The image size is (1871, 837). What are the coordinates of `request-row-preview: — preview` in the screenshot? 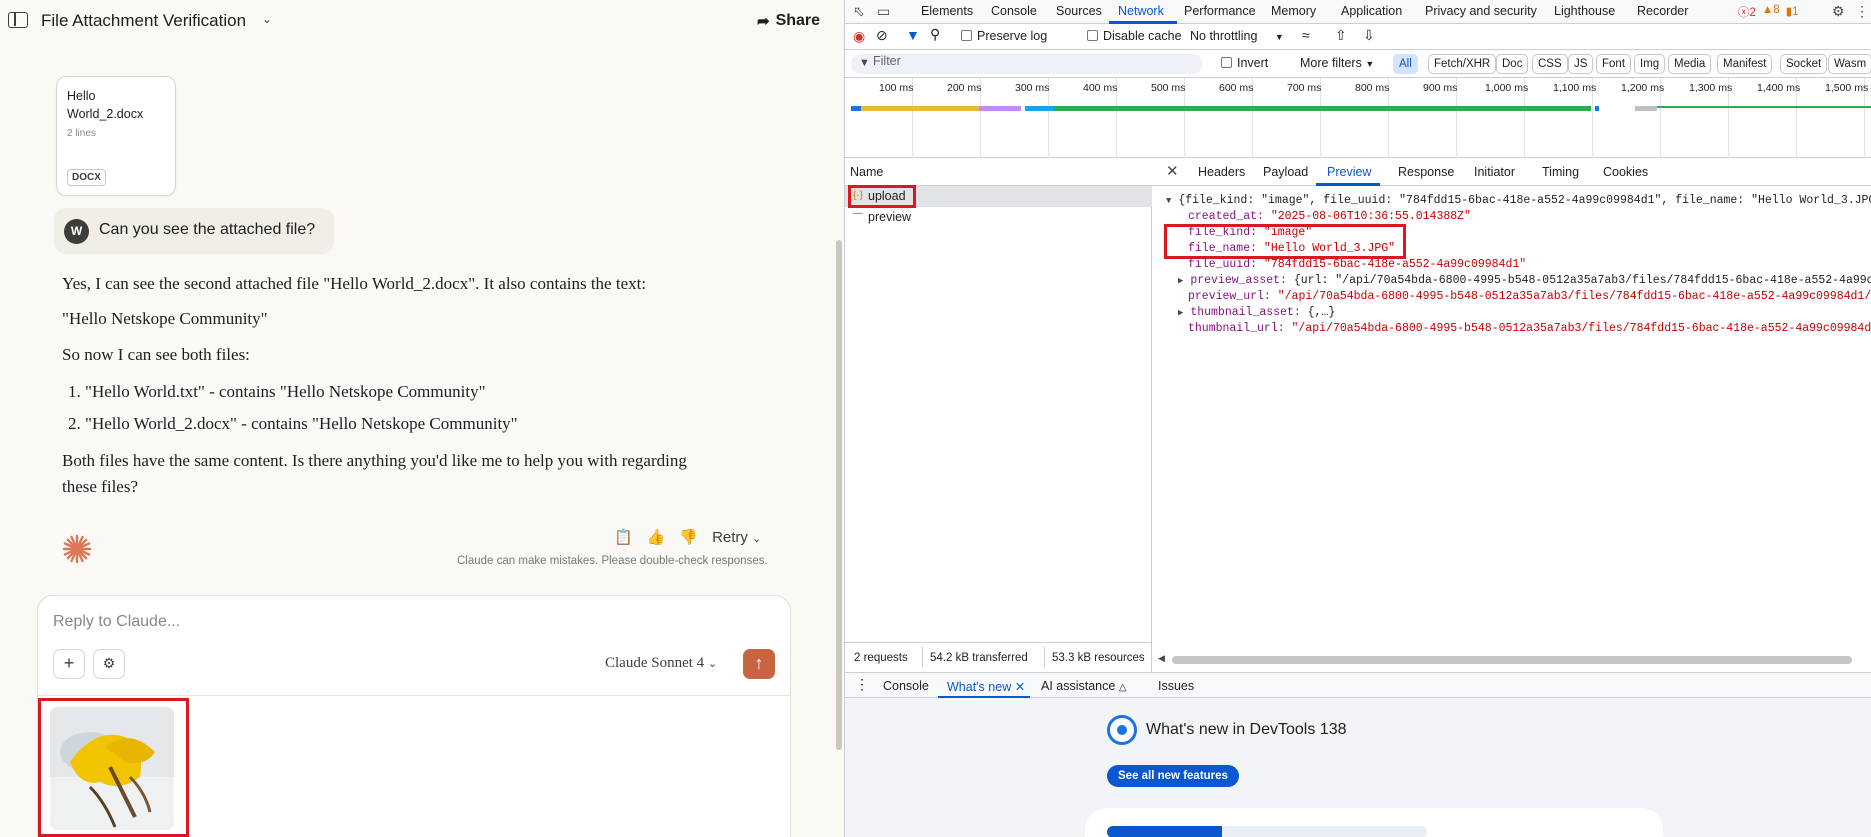 It's located at (998, 217).